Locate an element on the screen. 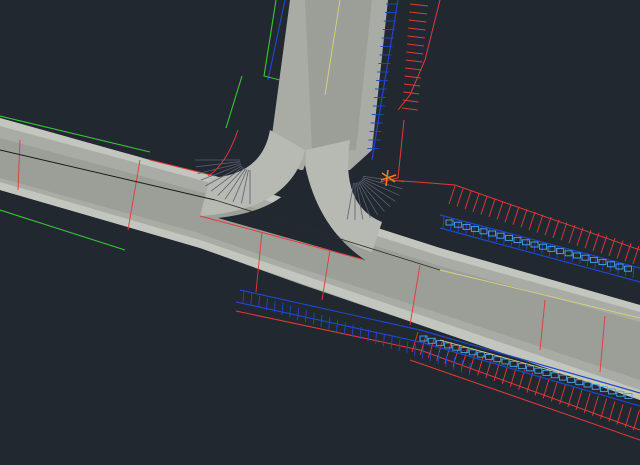 The image size is (640, 465). parcel-line-northwest is located at coordinates (234, 102).